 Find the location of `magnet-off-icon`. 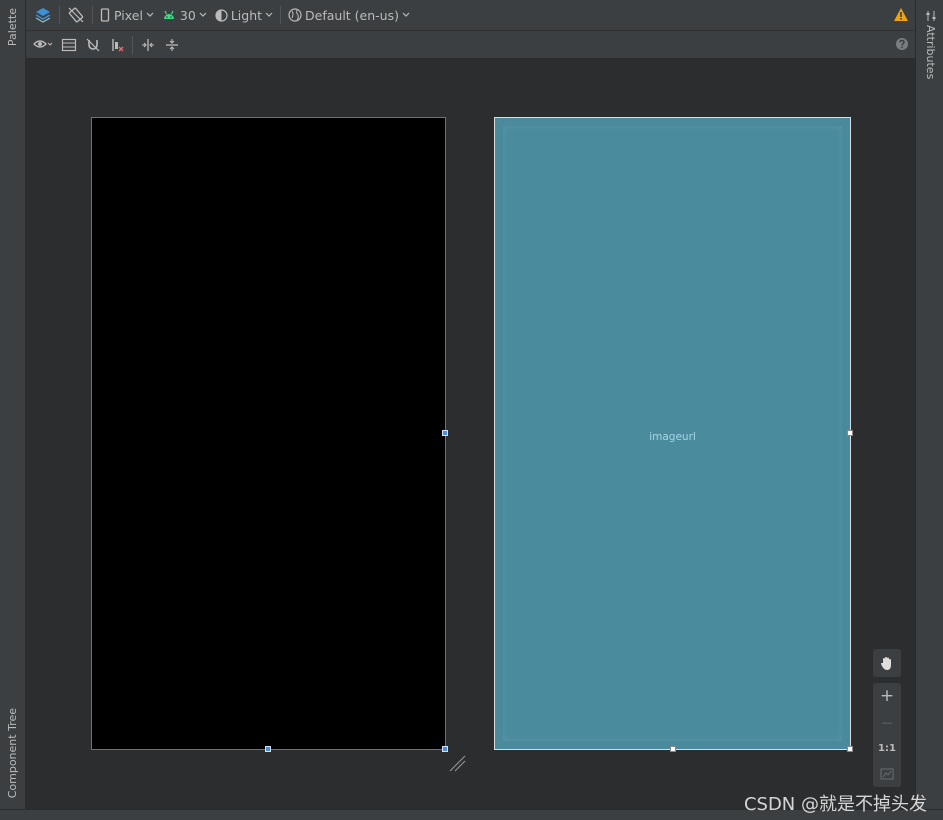

magnet-off-icon is located at coordinates (93, 44).